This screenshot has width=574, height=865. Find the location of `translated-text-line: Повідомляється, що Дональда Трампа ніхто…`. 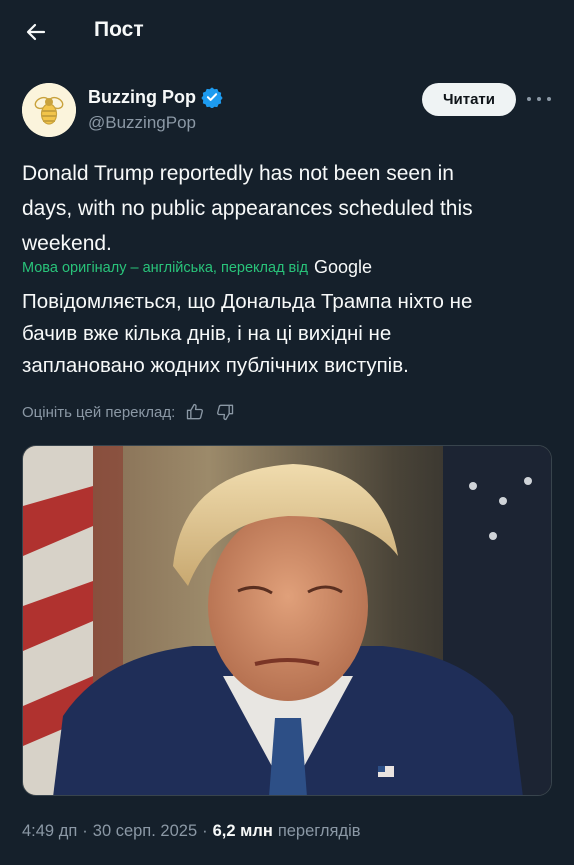

translated-text-line: Повідомляється, що Дональда Трампа ніхто… is located at coordinates (247, 301).